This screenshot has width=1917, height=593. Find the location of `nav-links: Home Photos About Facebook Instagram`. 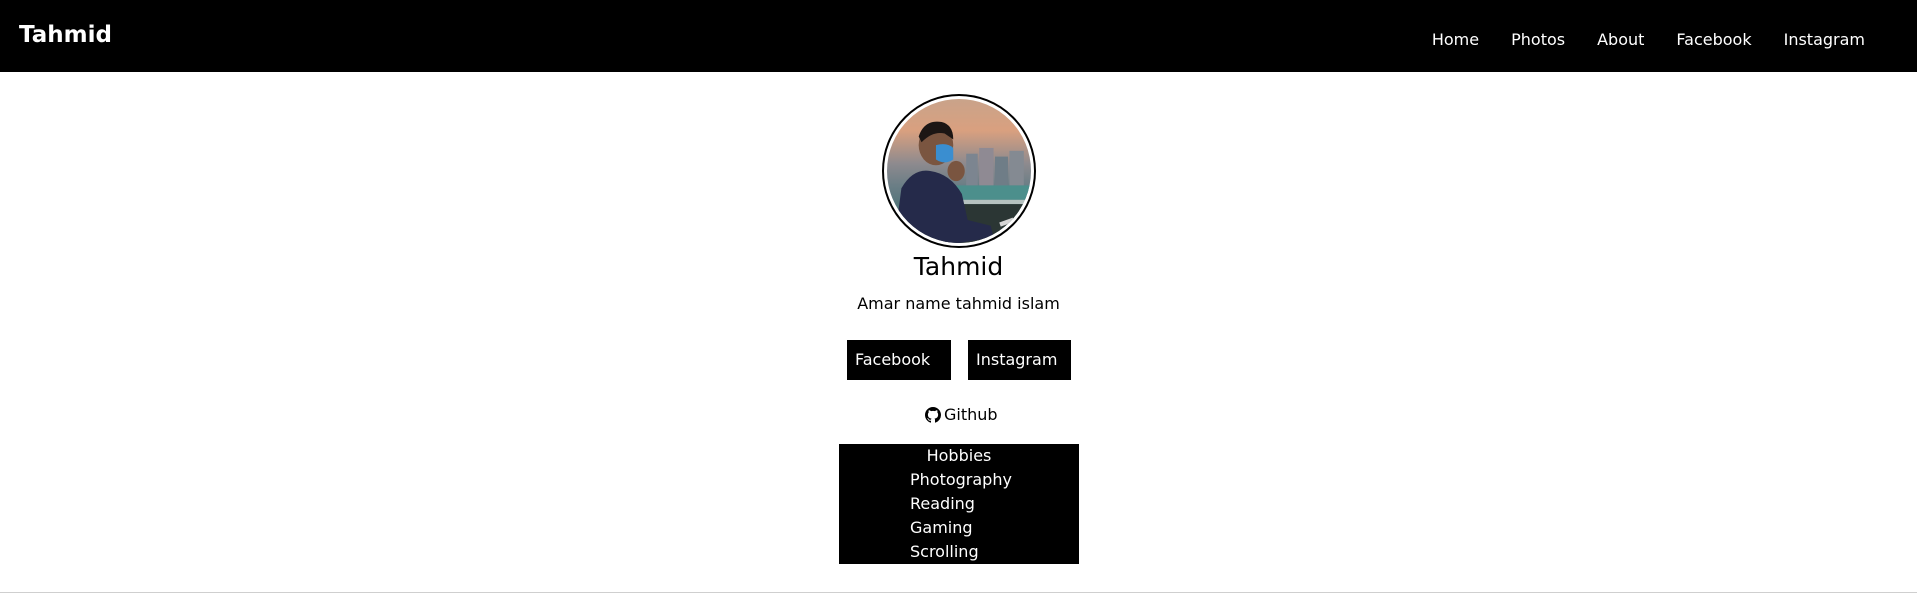

nav-links: Home Photos About Facebook Instagram is located at coordinates (1648, 40).